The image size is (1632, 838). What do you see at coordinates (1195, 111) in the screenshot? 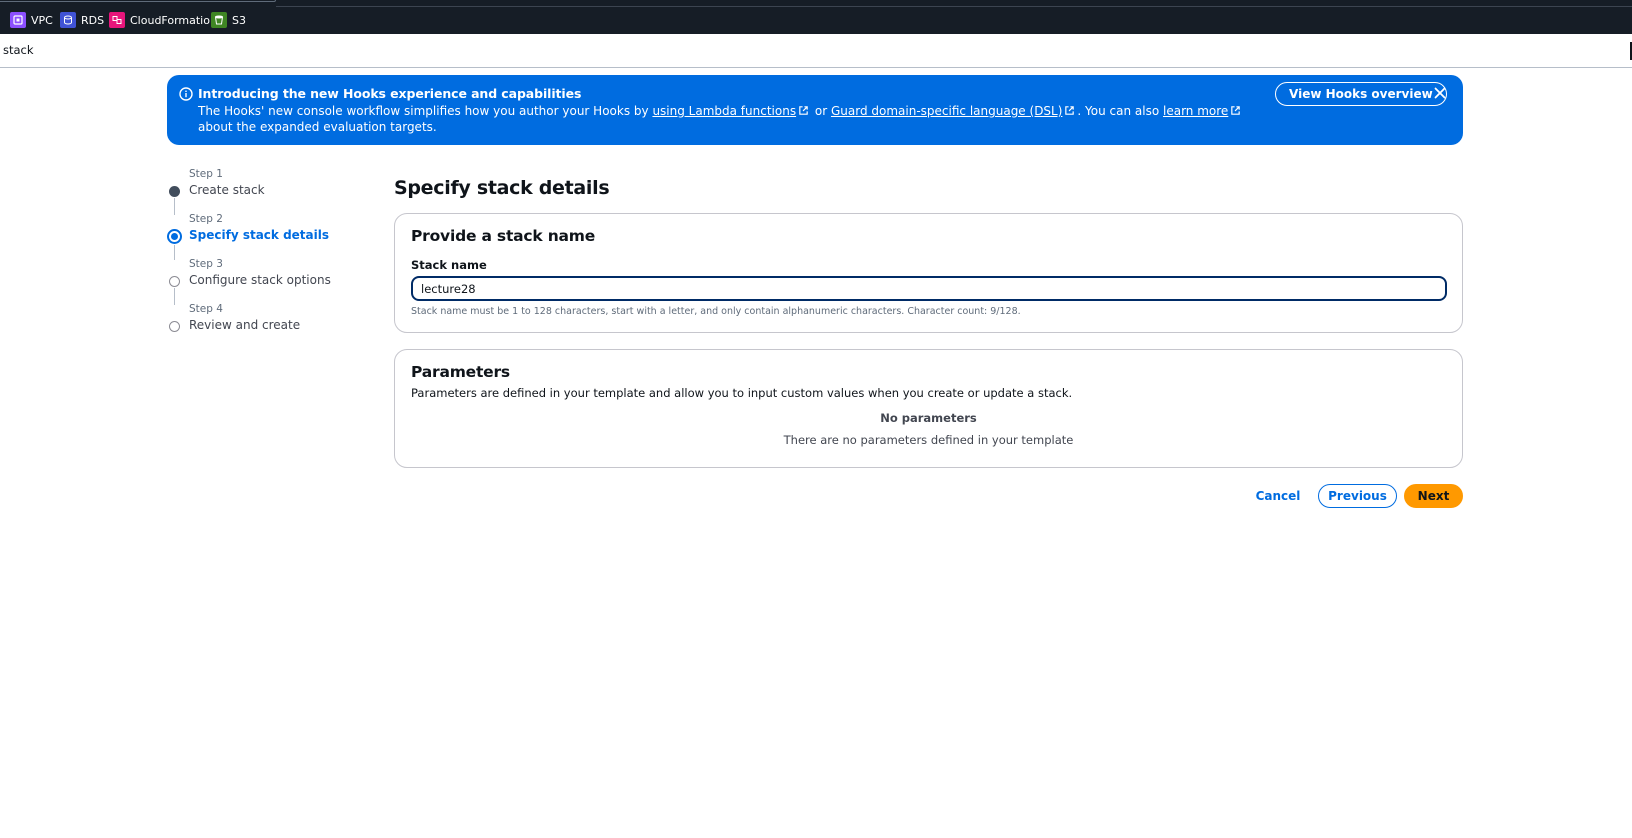
I see `learn-more-link: learn more` at bounding box center [1195, 111].